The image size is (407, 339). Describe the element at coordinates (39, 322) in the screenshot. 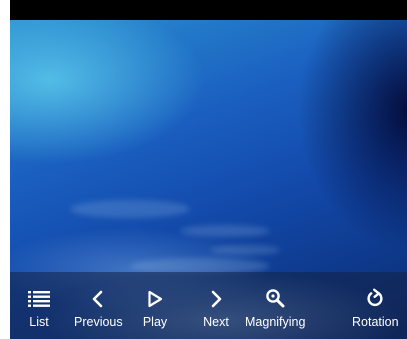

I see `list-label: List` at that location.